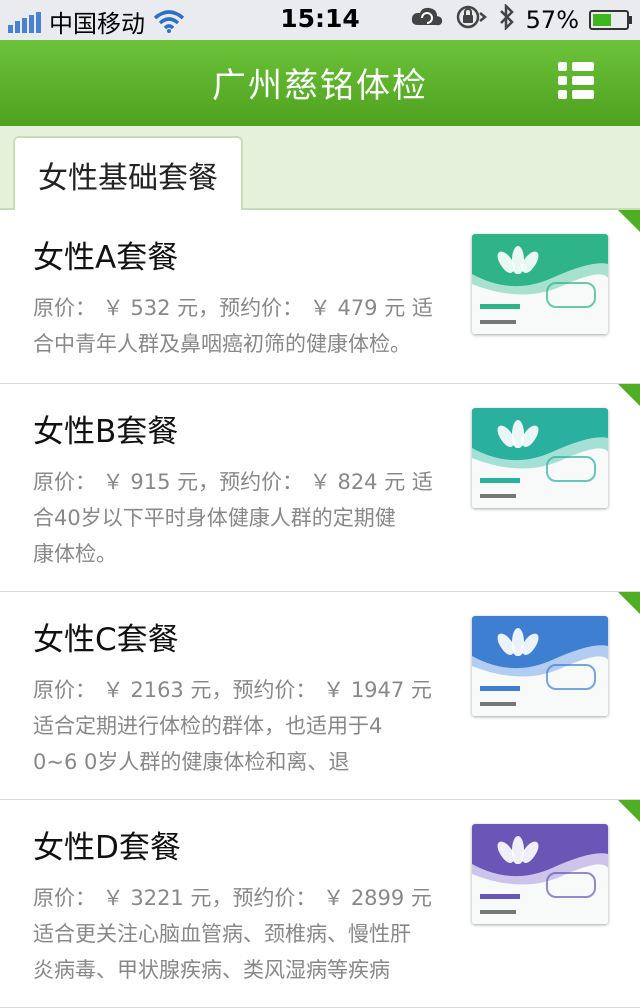 This screenshot has width=640, height=1008. I want to click on category-tab-bar: 女性基础套餐, so click(320, 169).